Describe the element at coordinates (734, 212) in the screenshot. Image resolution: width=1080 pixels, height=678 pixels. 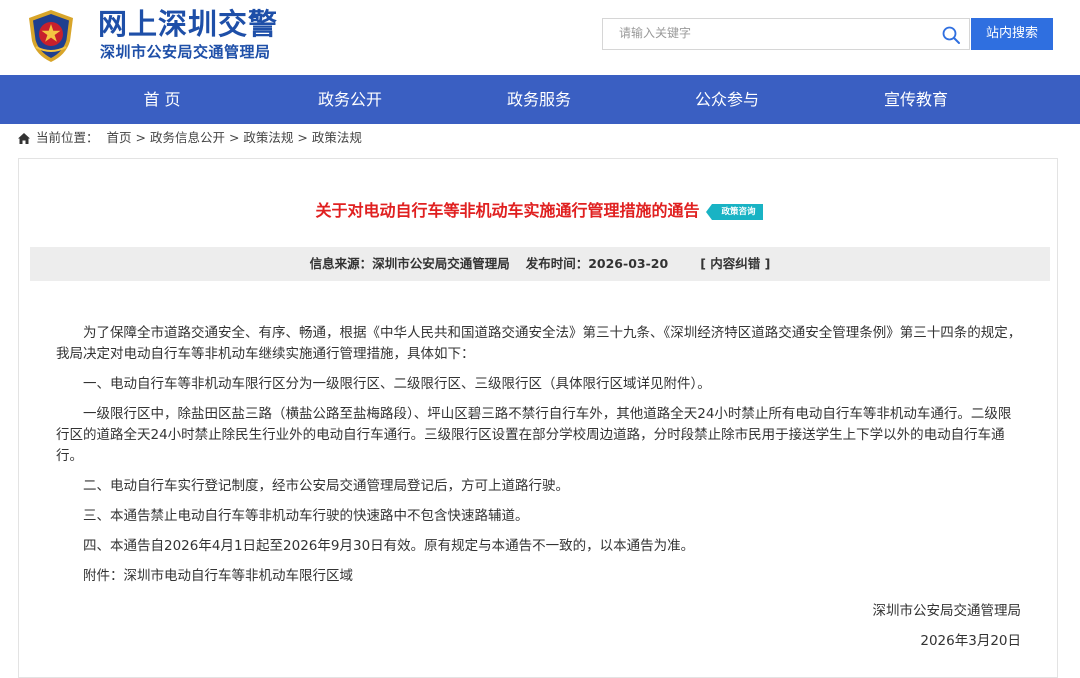
I see `policy-consult-tag: 政策咨询` at that location.